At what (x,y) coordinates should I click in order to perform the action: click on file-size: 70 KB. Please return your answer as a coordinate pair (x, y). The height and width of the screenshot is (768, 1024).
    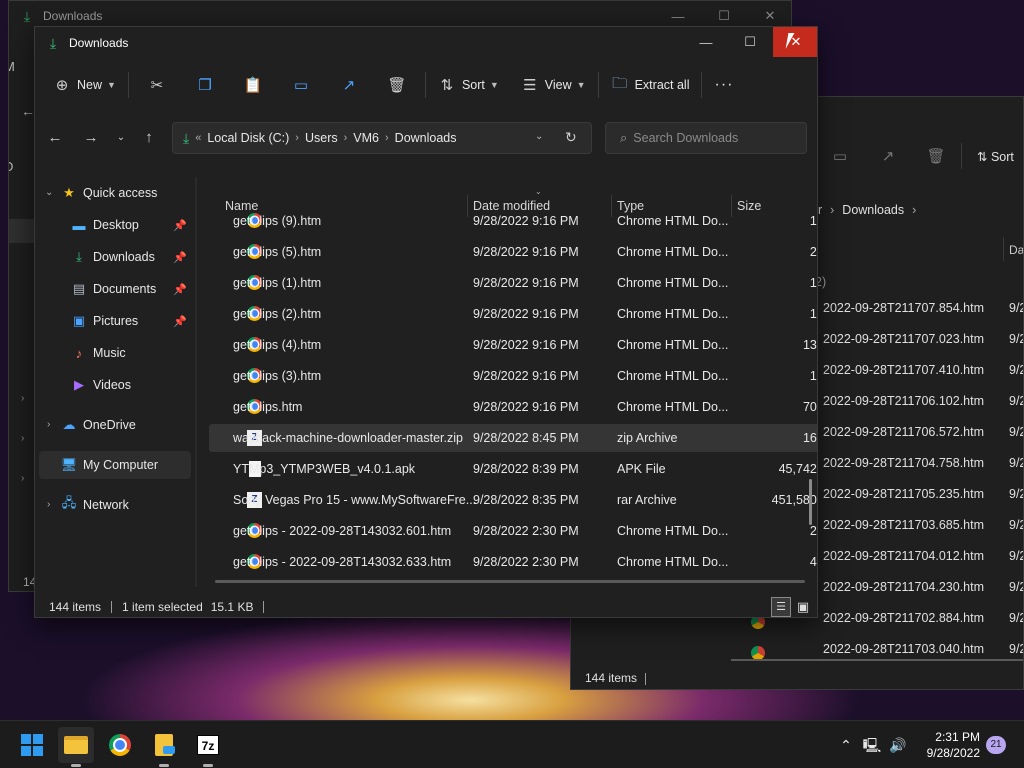
    Looking at the image, I should click on (809, 407).